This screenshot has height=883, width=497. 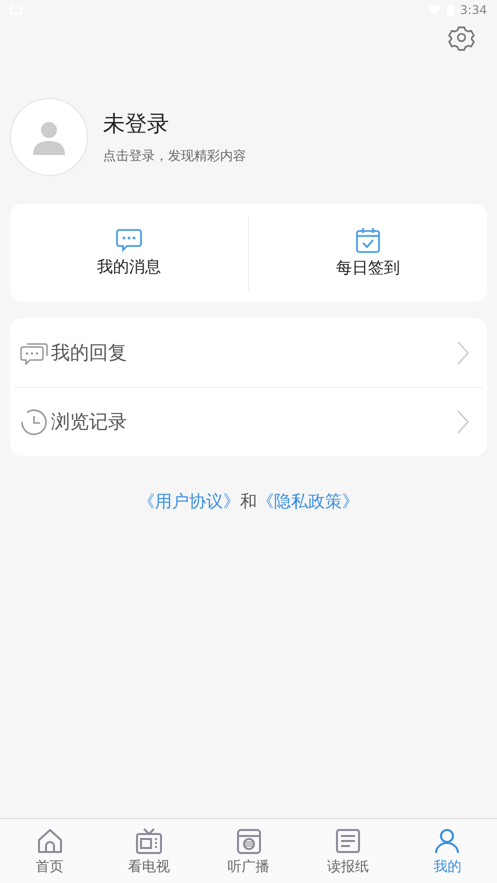 I want to click on nav-tab: 看电视, so click(x=149, y=851).